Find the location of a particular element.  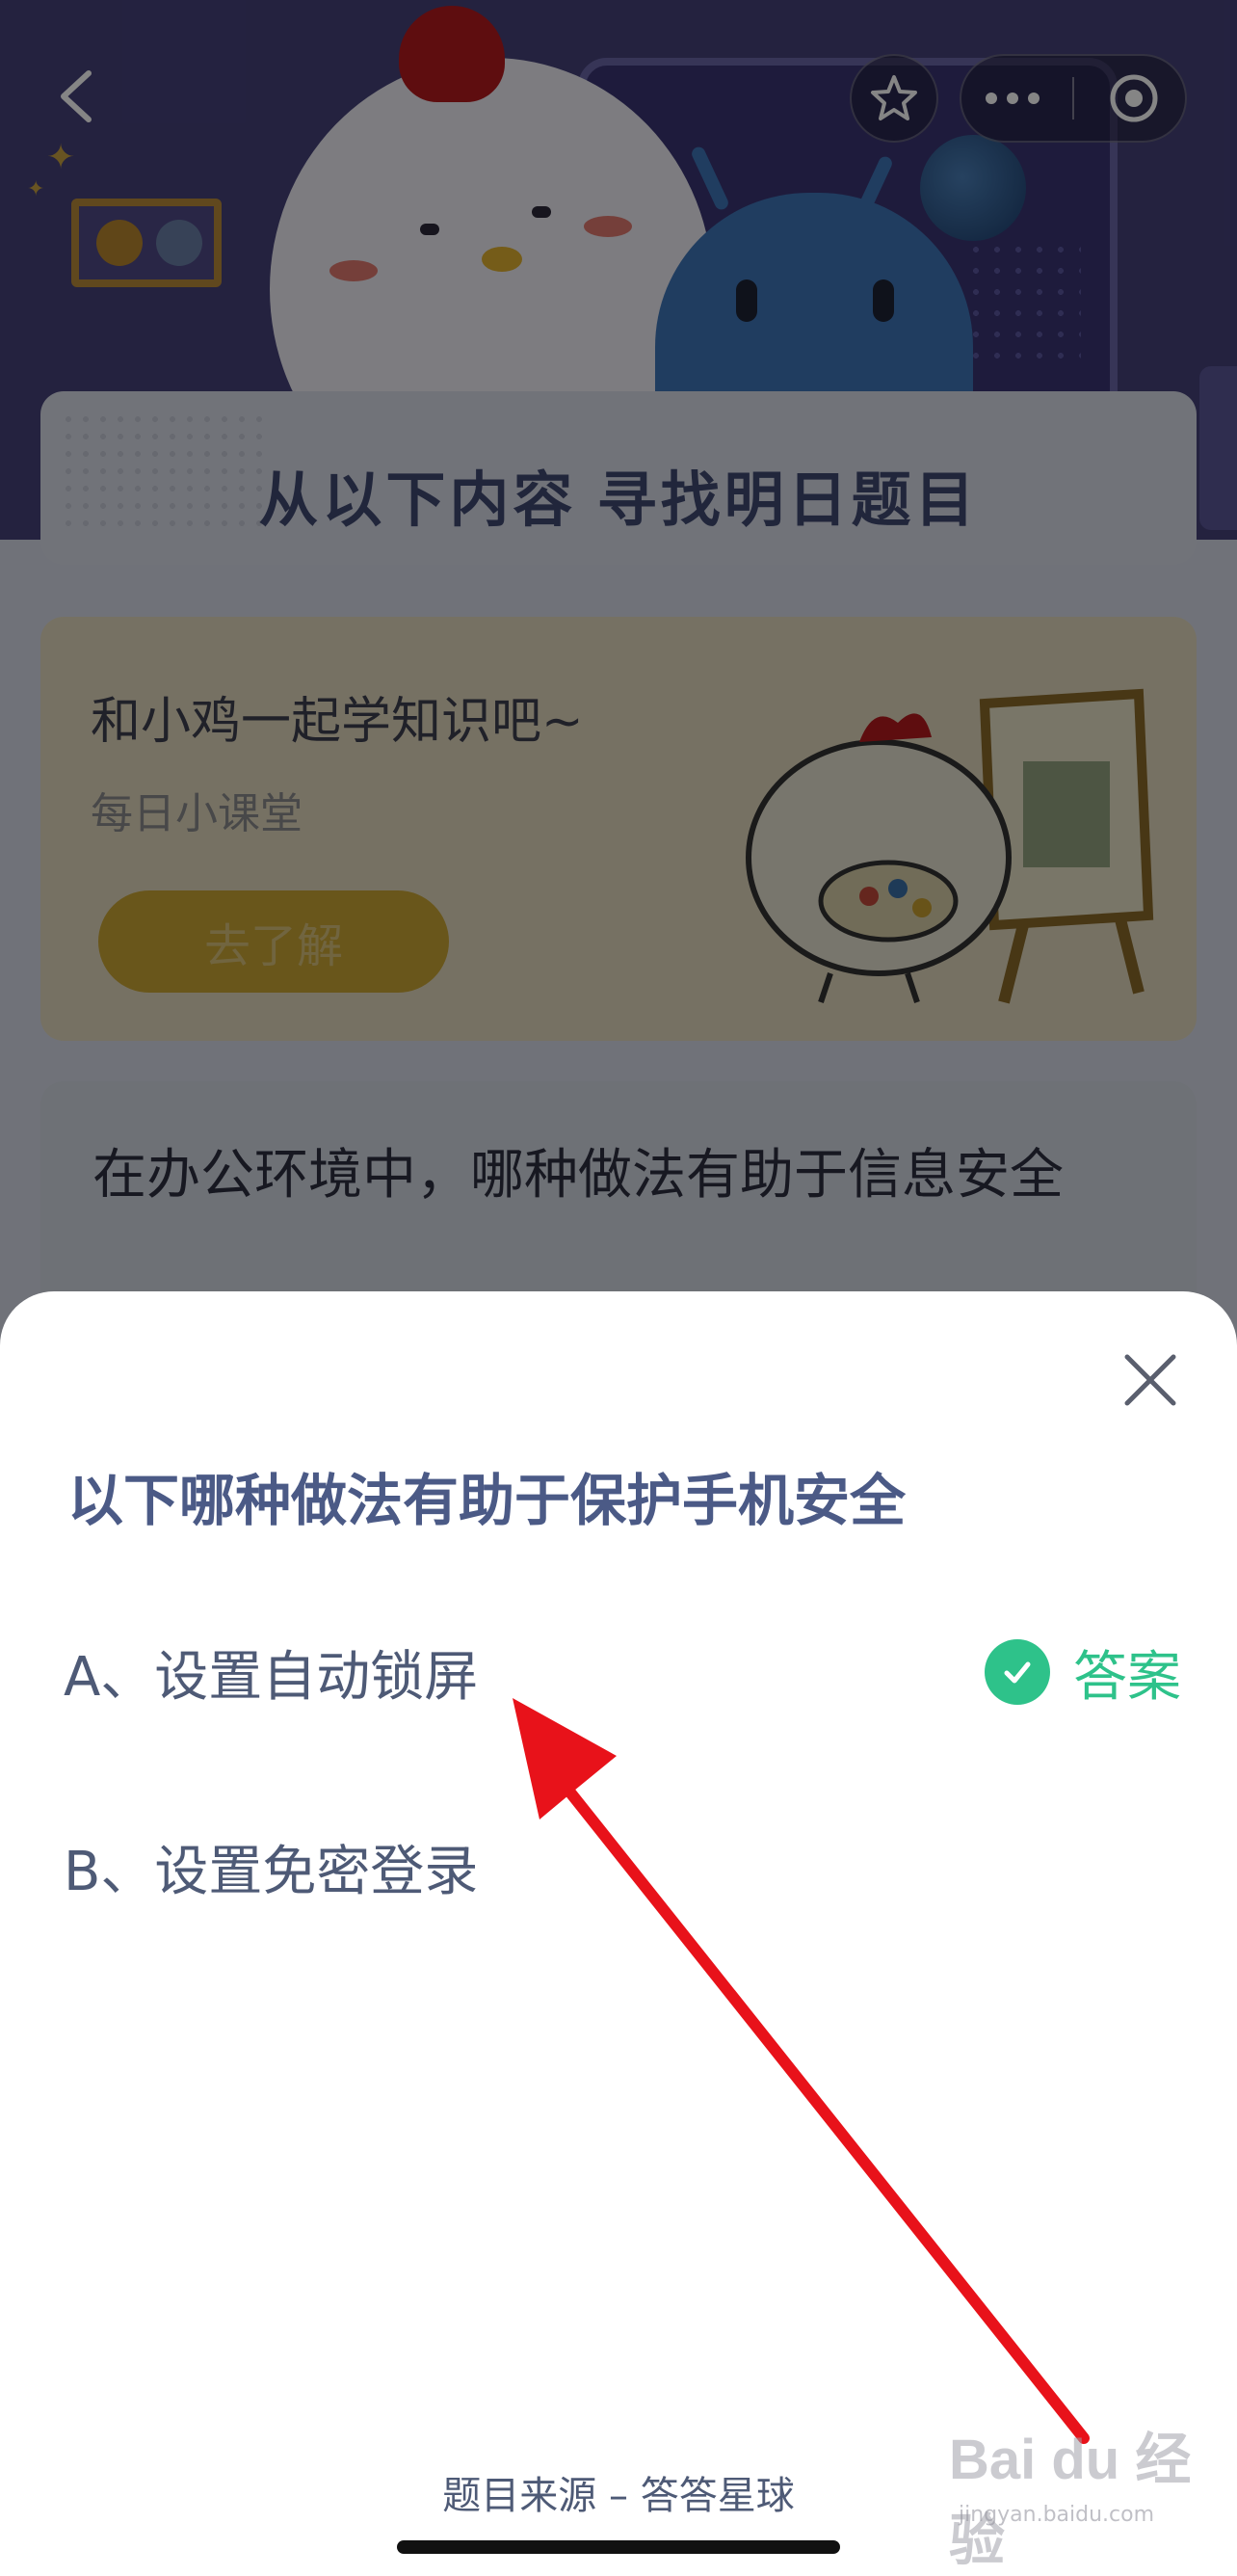

baidu-watermark: Bai du 经验 jingyan.baidu.com is located at coordinates (1079, 2493).